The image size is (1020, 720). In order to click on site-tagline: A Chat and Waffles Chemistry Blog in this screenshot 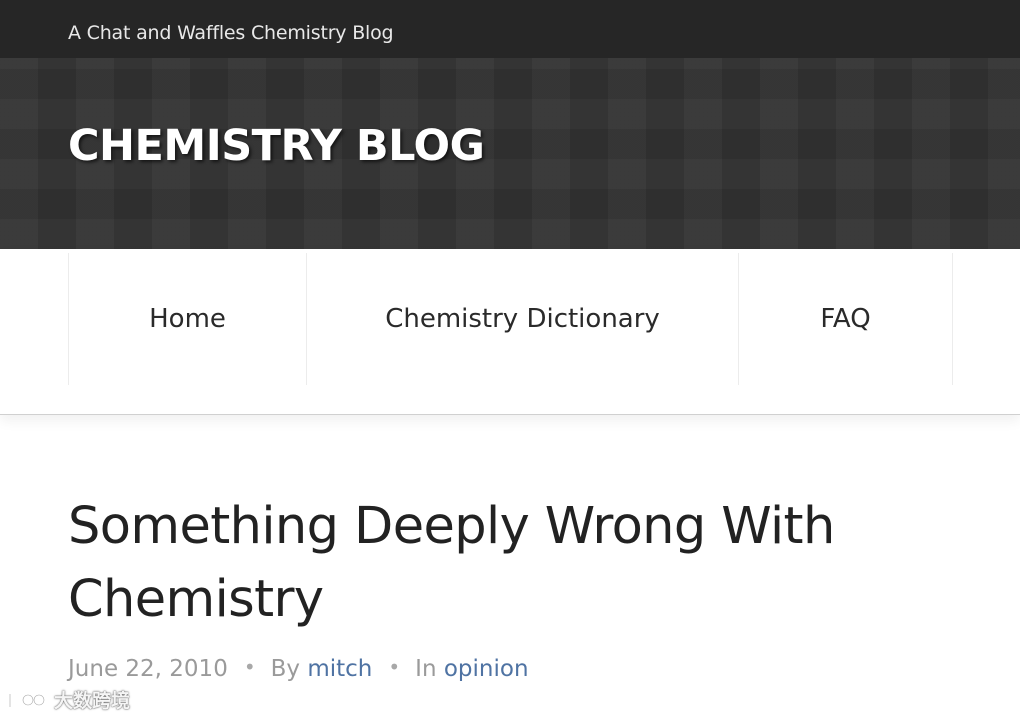, I will do `click(231, 33)`.